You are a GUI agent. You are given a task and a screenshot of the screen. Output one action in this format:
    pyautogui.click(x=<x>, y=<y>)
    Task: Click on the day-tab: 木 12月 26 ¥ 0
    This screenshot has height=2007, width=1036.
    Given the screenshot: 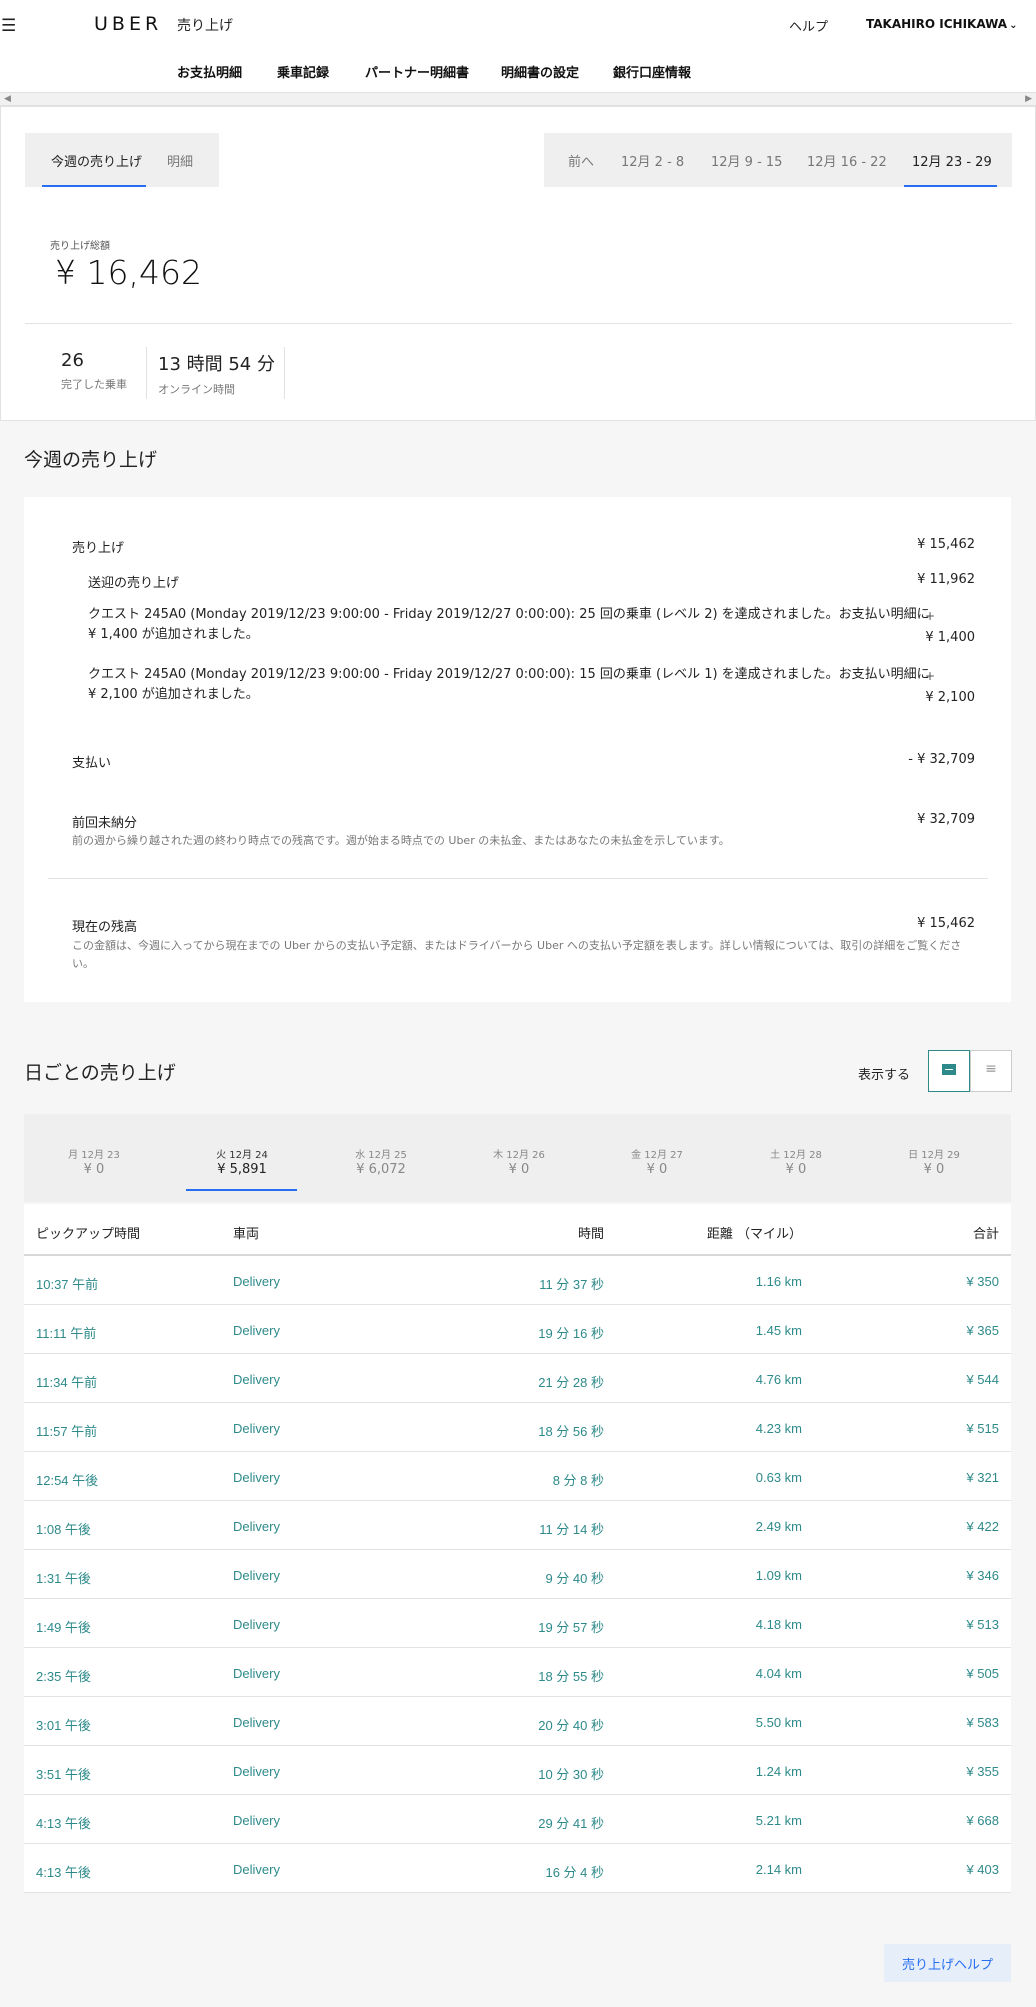 What is the action you would take?
    pyautogui.click(x=519, y=1161)
    